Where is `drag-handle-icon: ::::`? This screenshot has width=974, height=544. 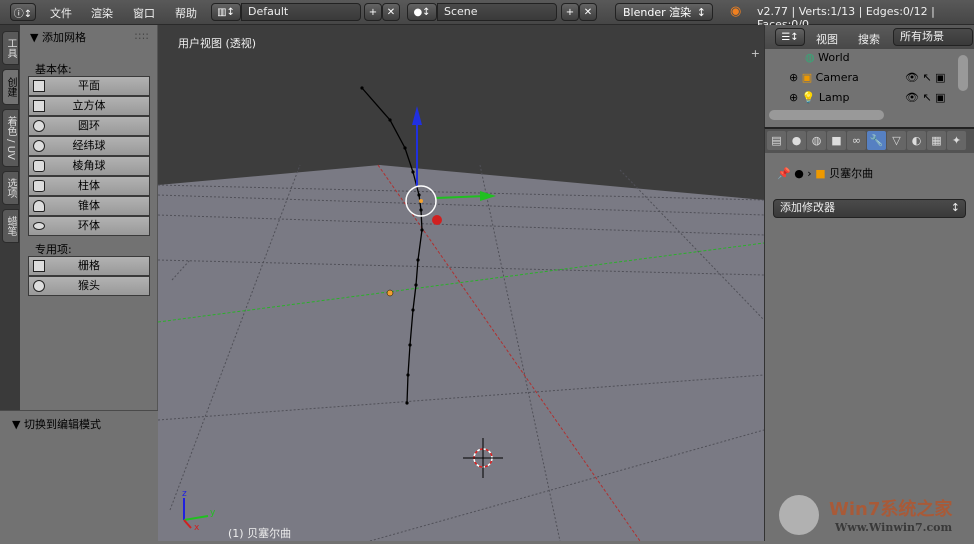
drag-handle-icon: :::: is located at coordinates (141, 35).